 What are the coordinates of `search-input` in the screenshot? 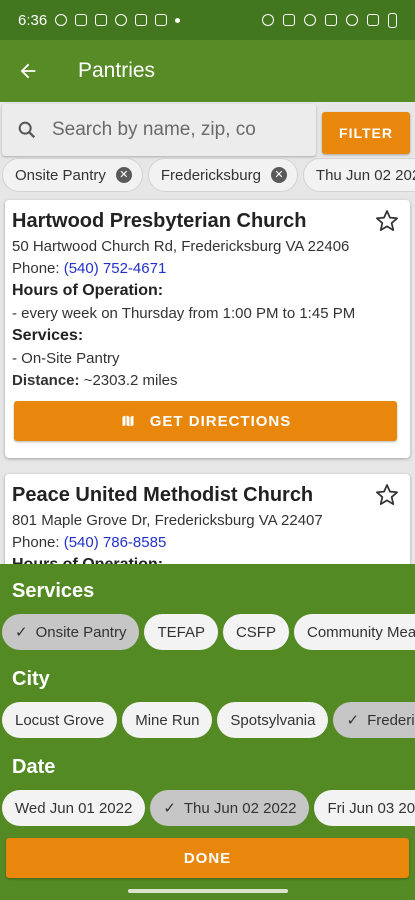 It's located at (177, 130).